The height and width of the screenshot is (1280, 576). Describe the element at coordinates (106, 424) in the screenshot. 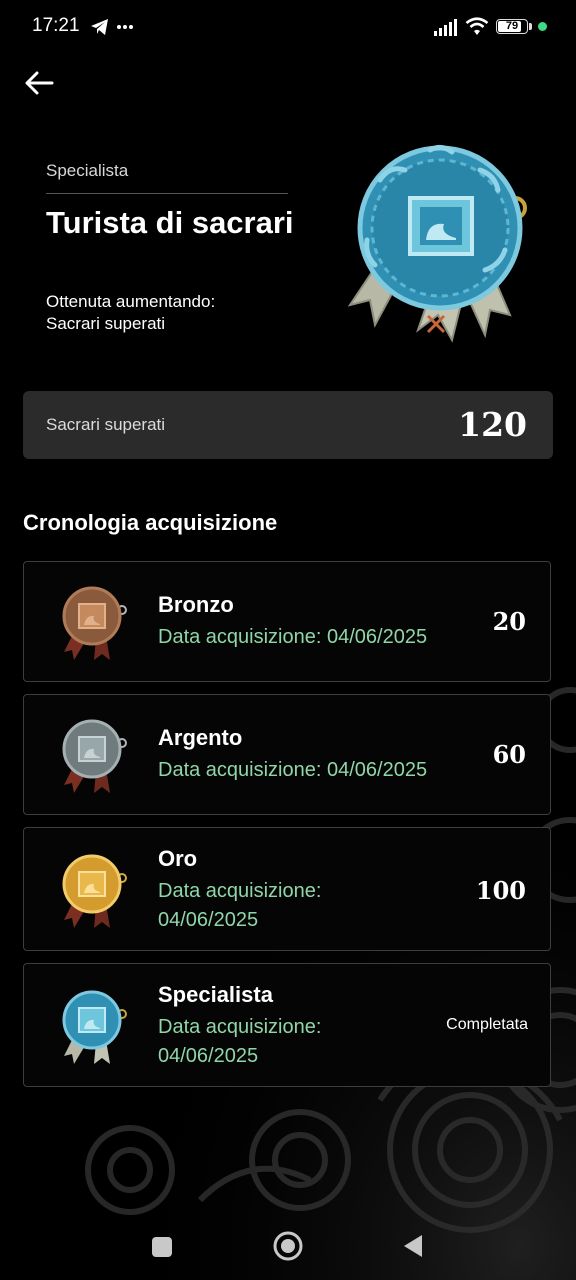

I see `summary-label: Sacrari superati` at that location.